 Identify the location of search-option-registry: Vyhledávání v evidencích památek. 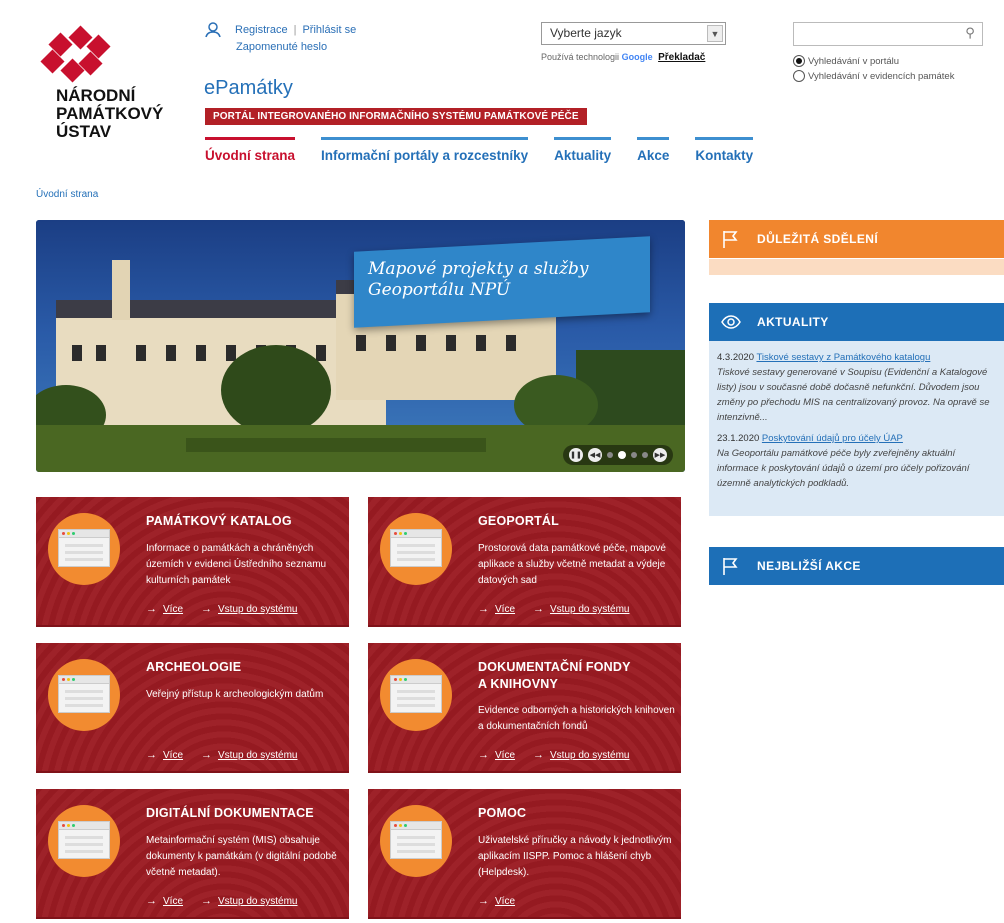
(873, 76).